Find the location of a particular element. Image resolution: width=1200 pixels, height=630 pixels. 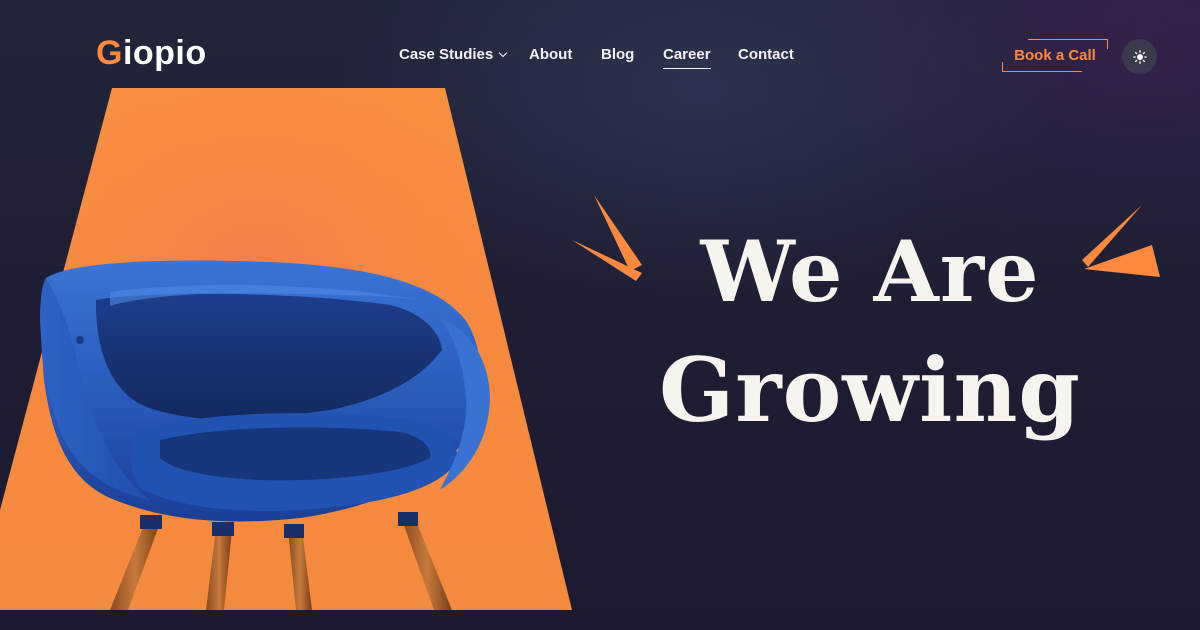

nav-contact: Contact is located at coordinates (766, 54).